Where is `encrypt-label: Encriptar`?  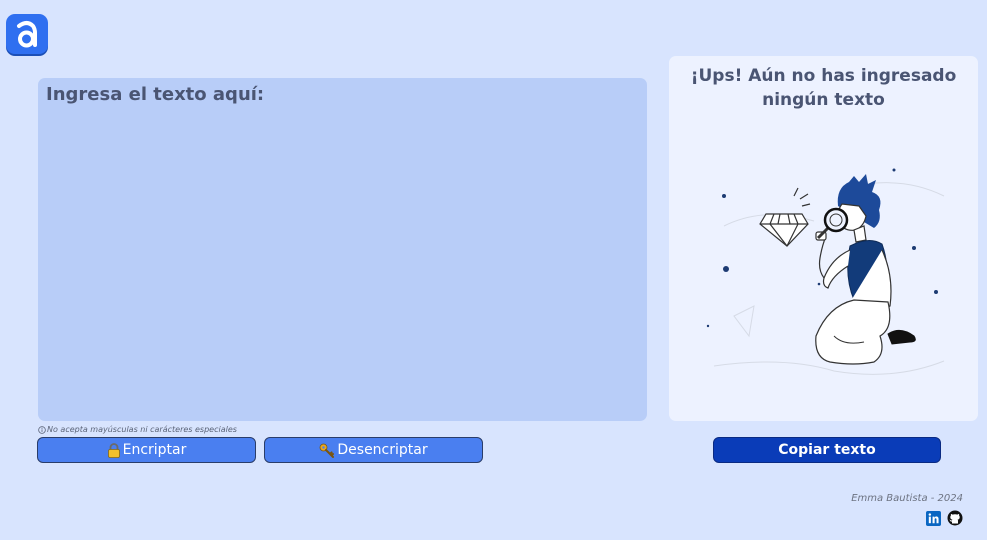 encrypt-label: Encriptar is located at coordinates (154, 450).